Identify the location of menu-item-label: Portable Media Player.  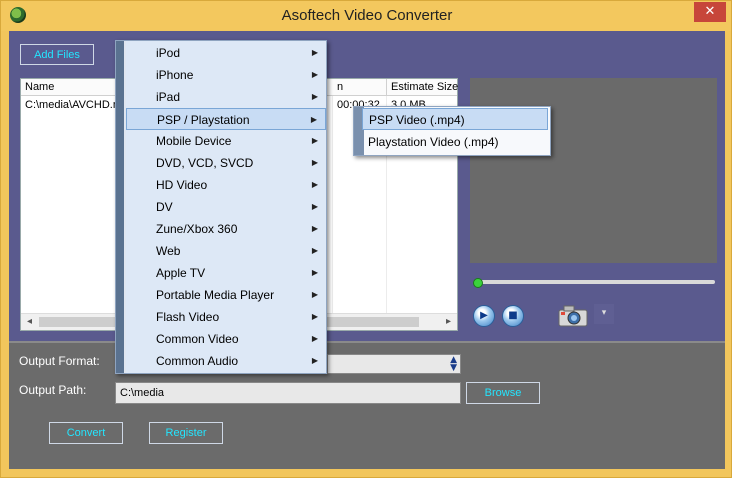
(215, 295).